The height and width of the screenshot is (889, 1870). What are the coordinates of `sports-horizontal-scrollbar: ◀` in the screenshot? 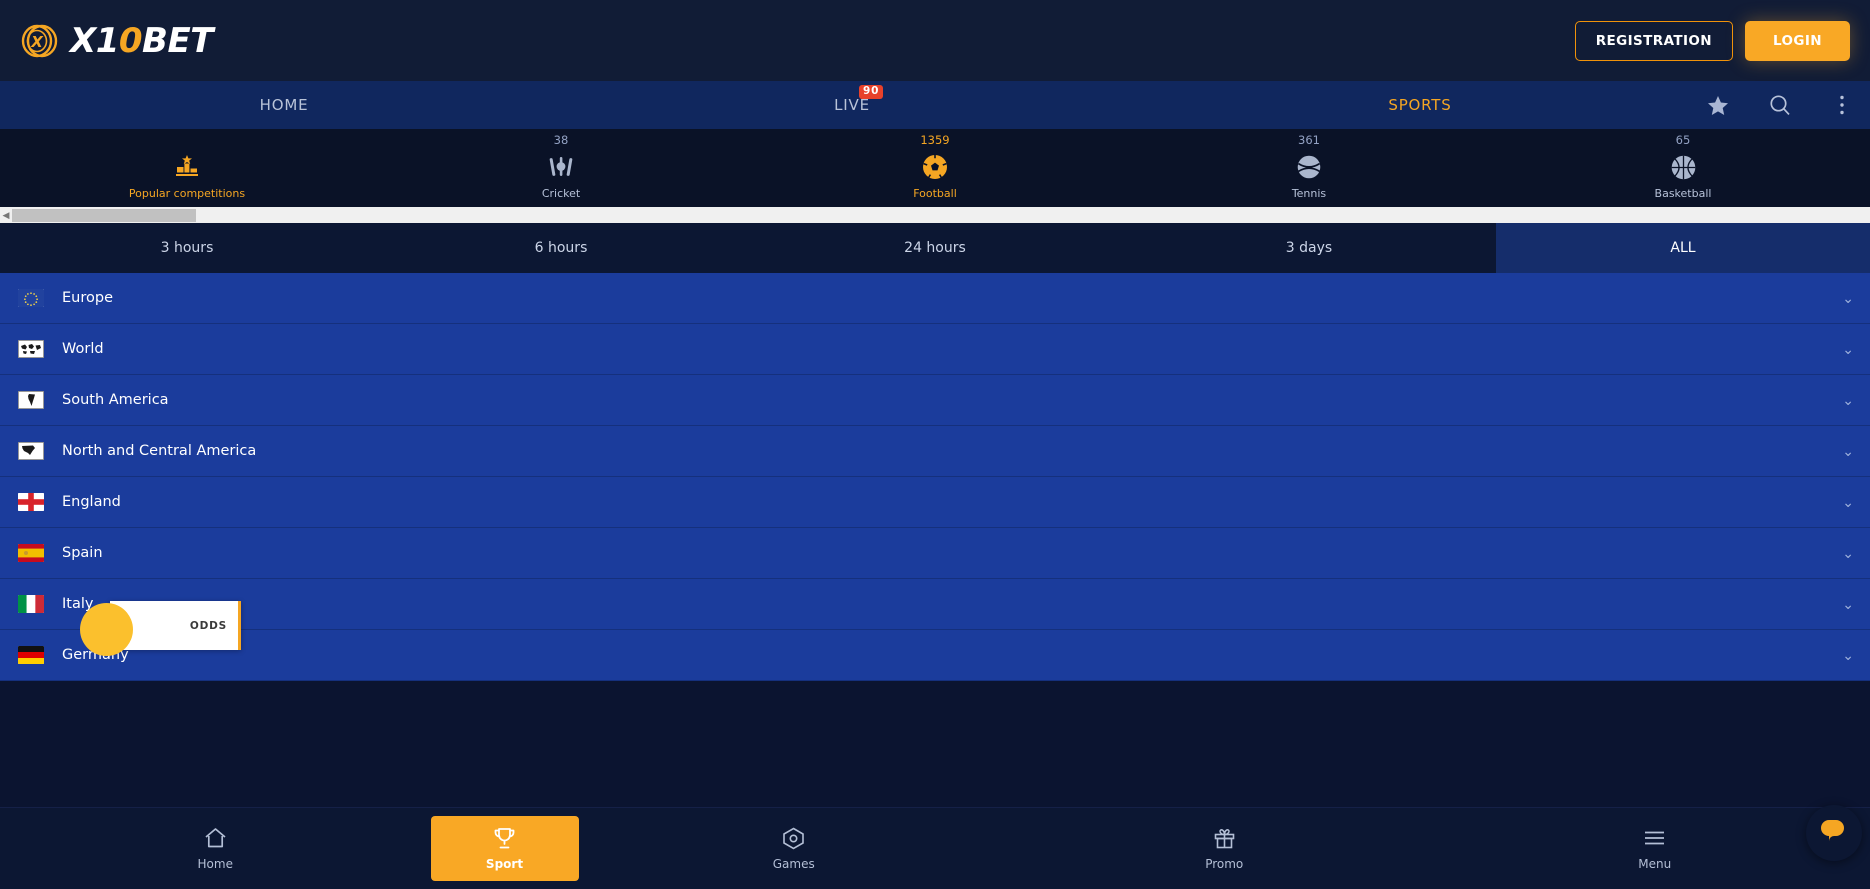 It's located at (935, 215).